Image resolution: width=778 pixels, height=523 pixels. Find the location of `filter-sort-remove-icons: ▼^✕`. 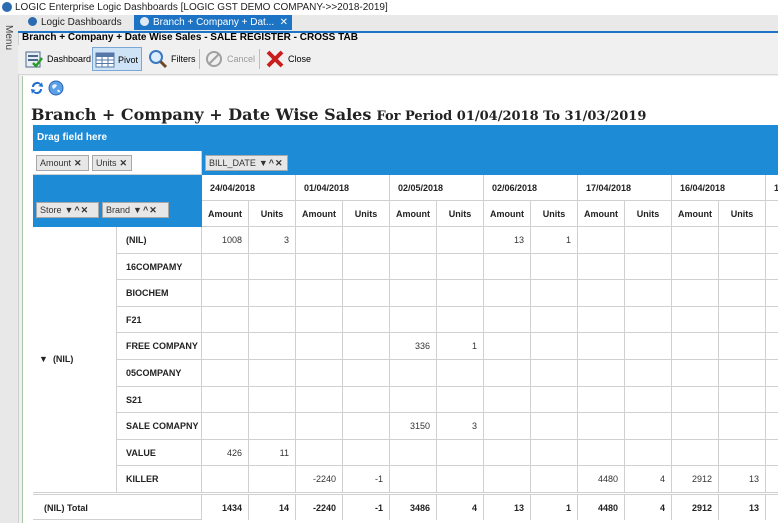

filter-sort-remove-icons: ▼^✕ is located at coordinates (271, 163).